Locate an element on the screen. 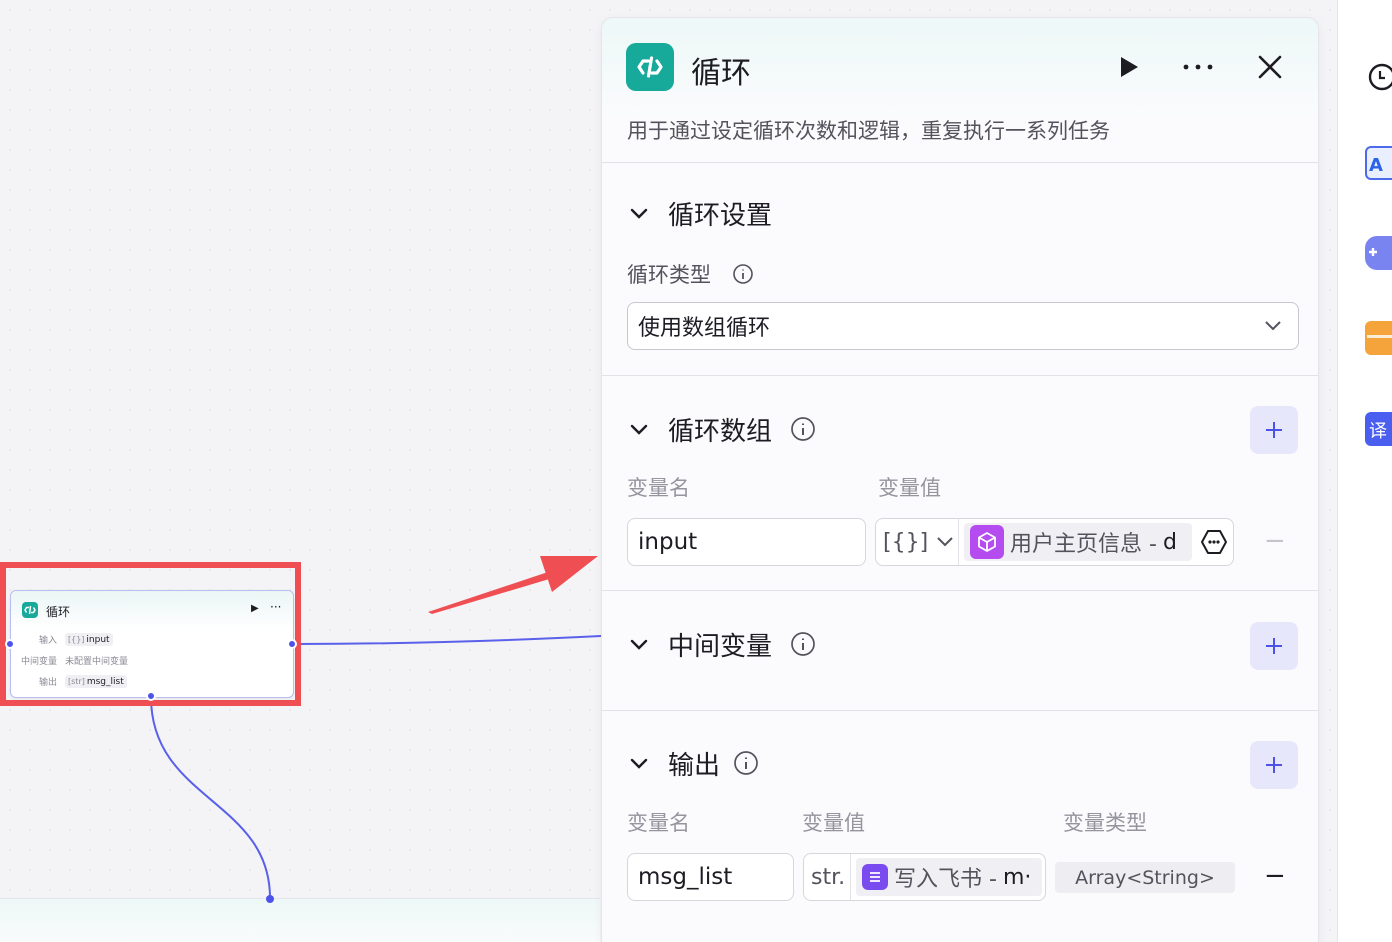  close-button is located at coordinates (1270, 67).